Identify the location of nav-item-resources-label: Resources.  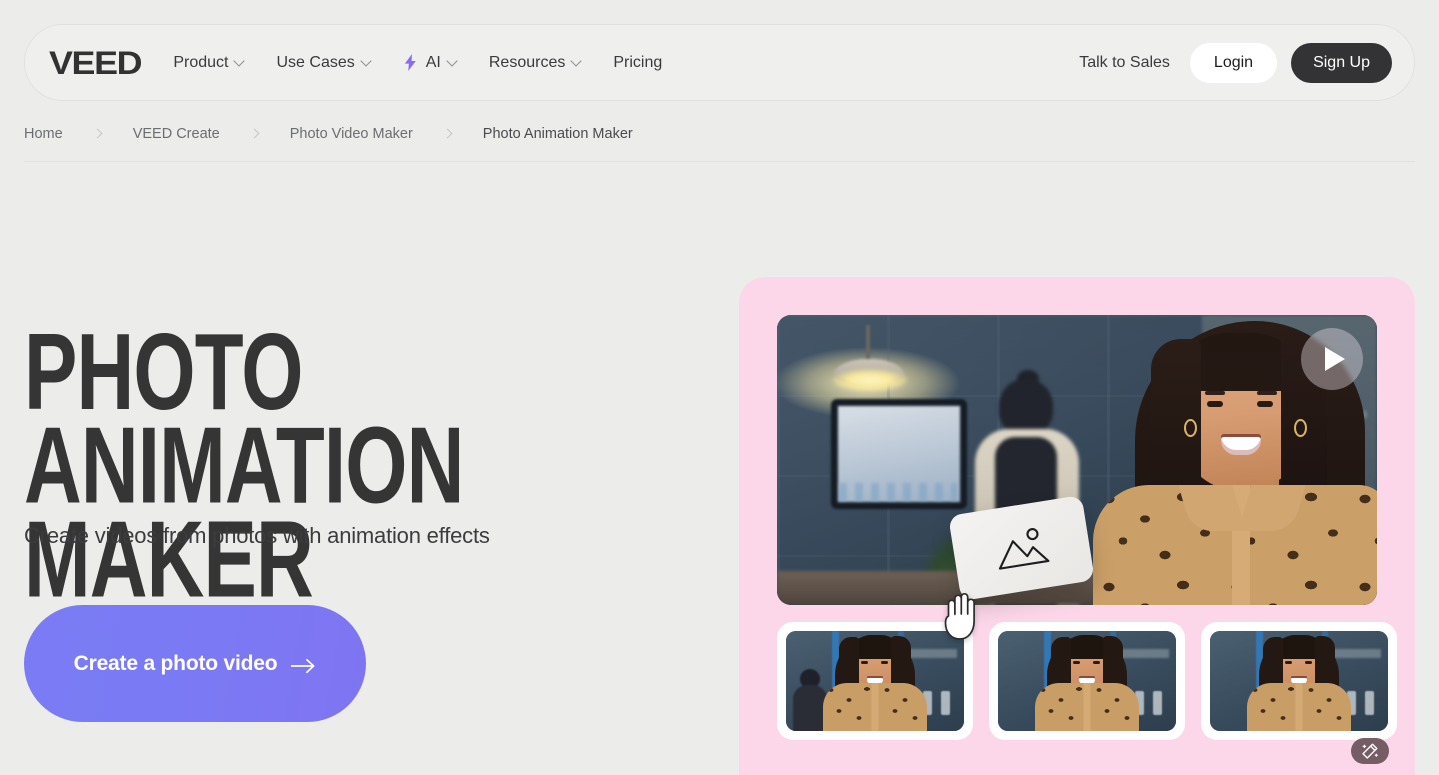
(527, 62).